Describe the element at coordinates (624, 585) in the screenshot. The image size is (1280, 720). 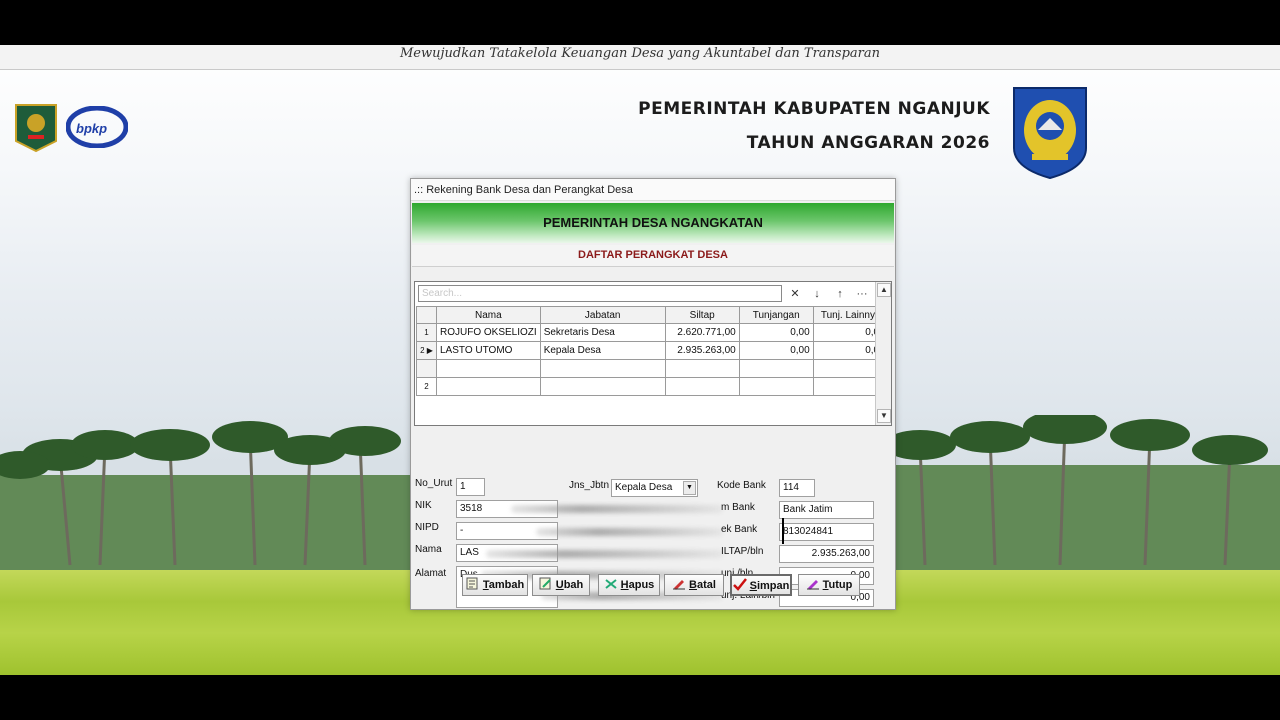
I see `hapus-mnemonic: H` at that location.